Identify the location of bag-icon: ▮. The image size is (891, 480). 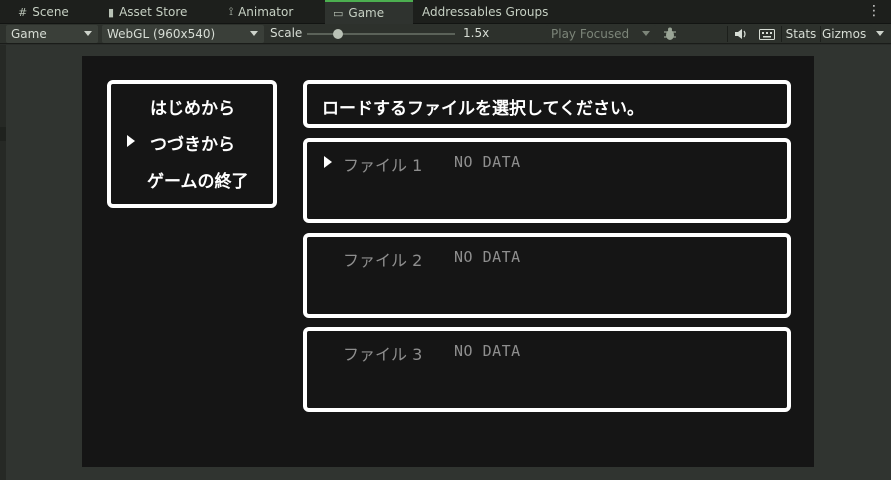
(111, 12).